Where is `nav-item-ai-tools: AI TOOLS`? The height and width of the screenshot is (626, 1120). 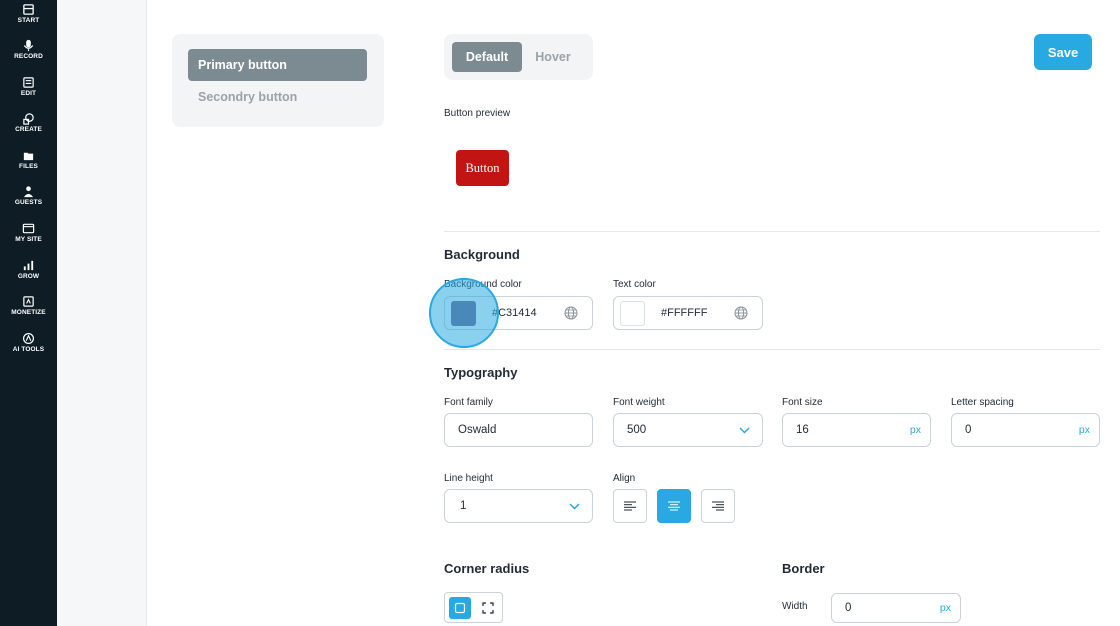
nav-item-ai-tools: AI TOOLS is located at coordinates (28, 342).